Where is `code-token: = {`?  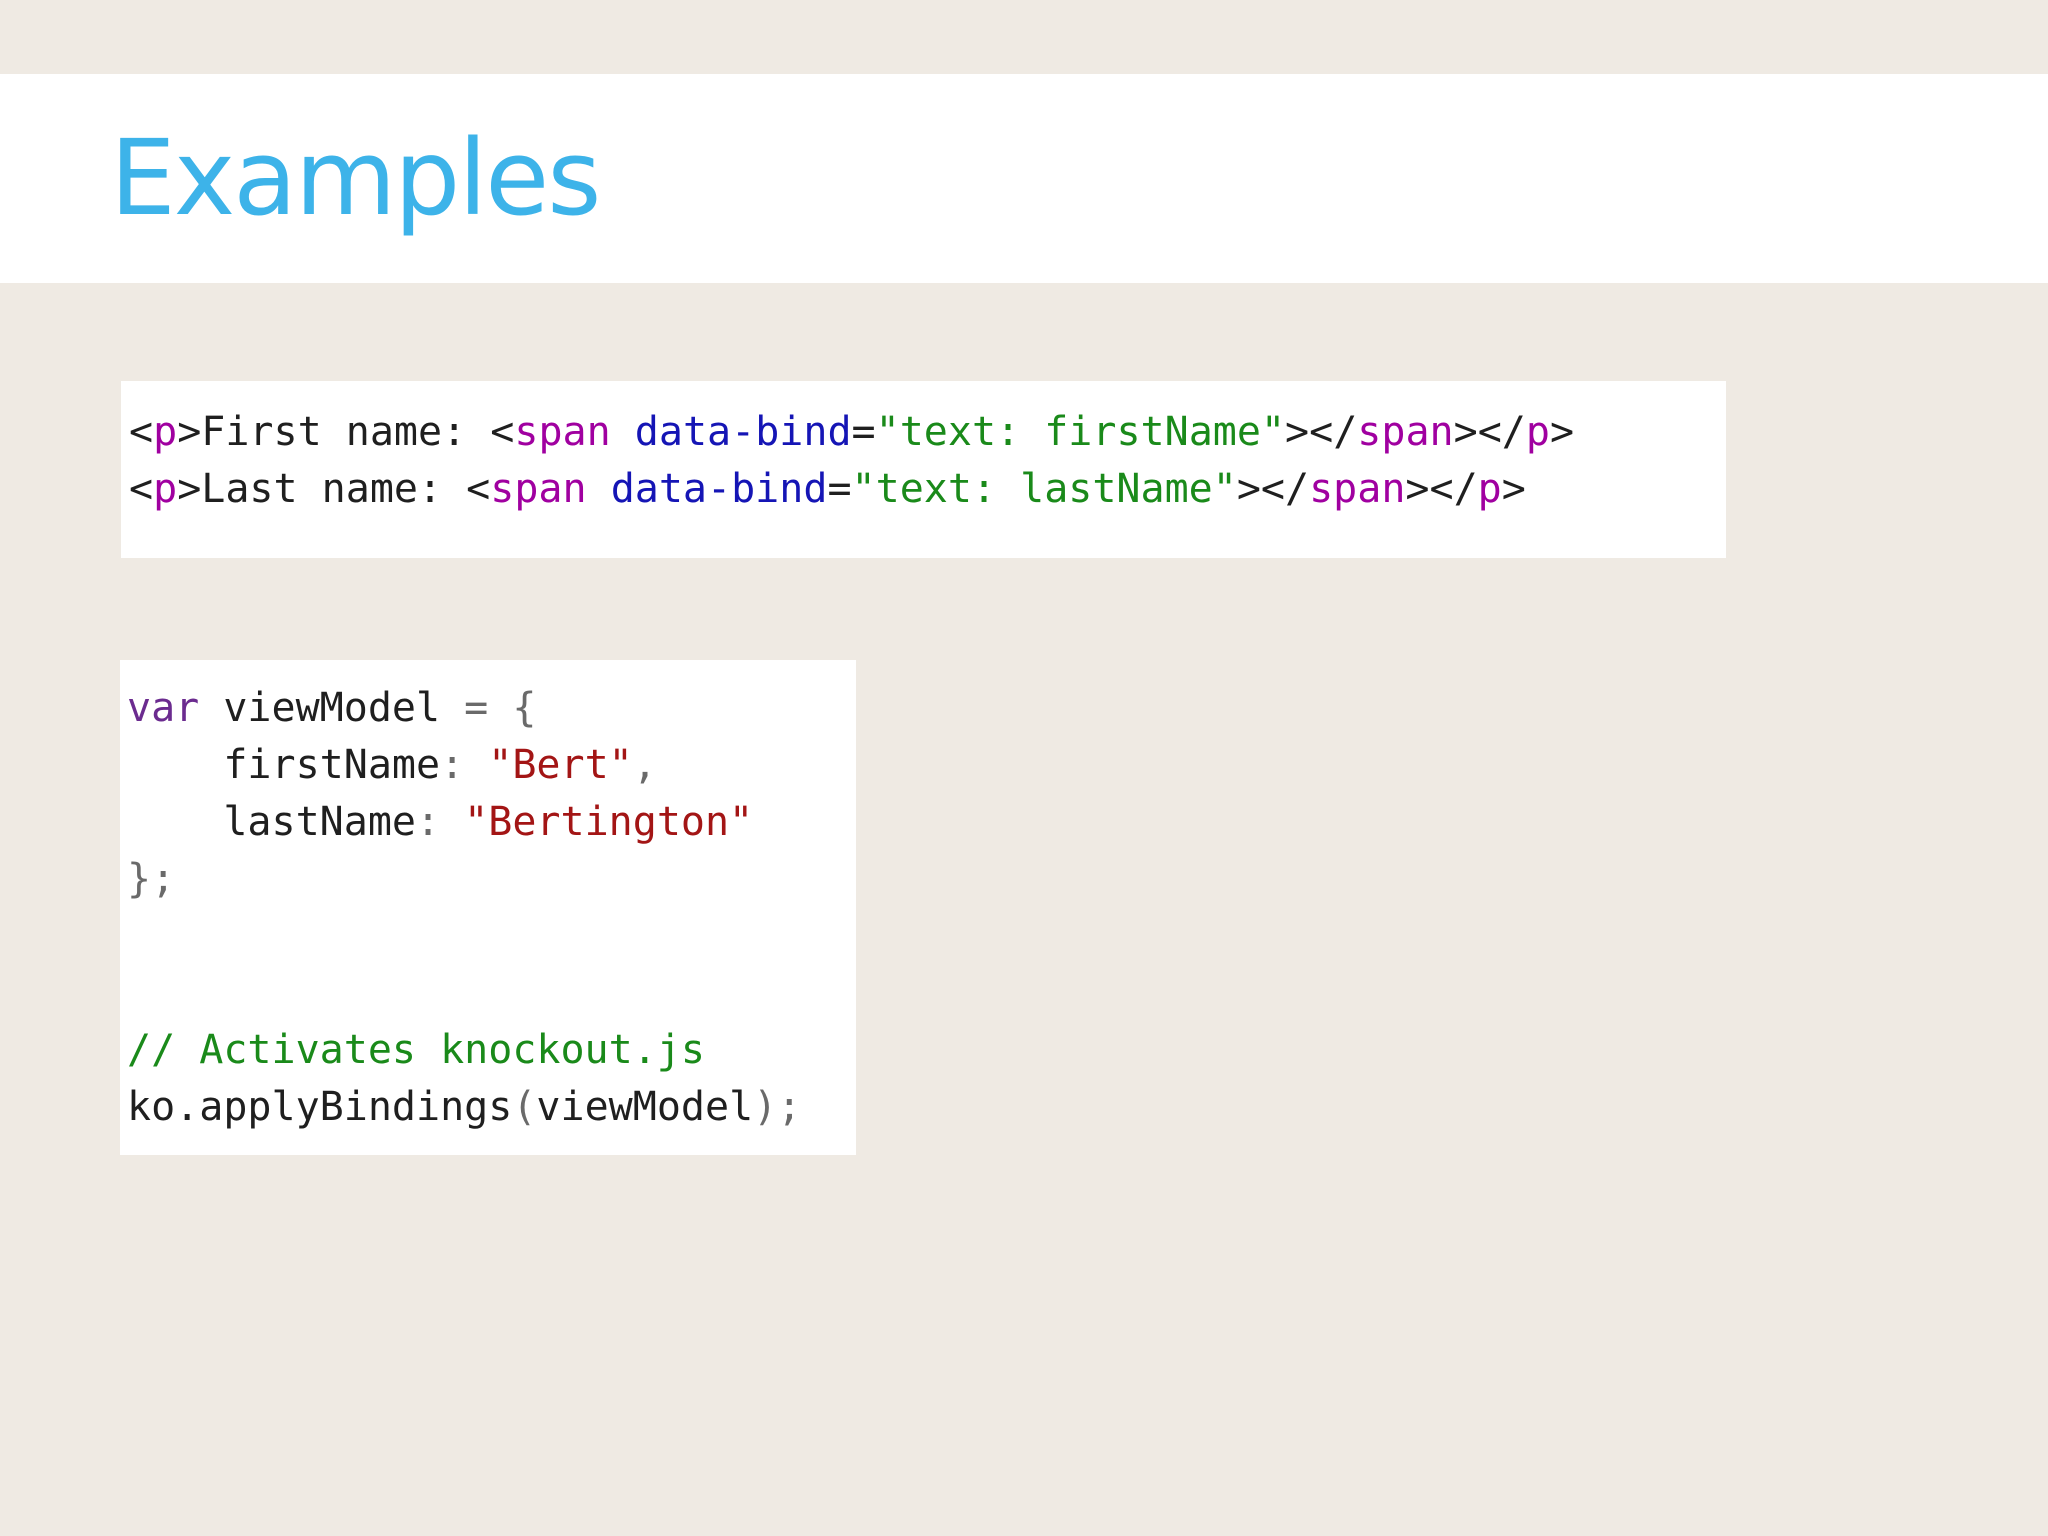 code-token: = { is located at coordinates (500, 708).